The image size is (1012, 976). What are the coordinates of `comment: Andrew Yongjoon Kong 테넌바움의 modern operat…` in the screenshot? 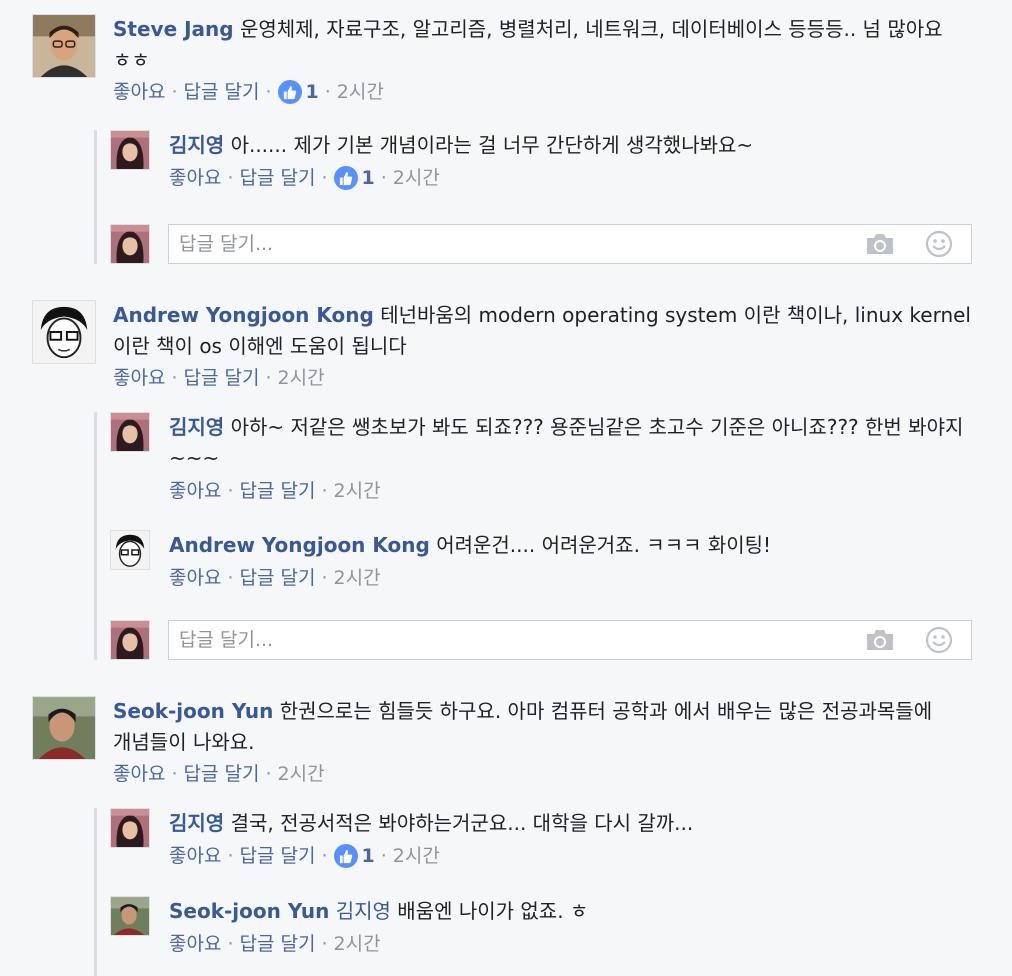 It's located at (507, 349).